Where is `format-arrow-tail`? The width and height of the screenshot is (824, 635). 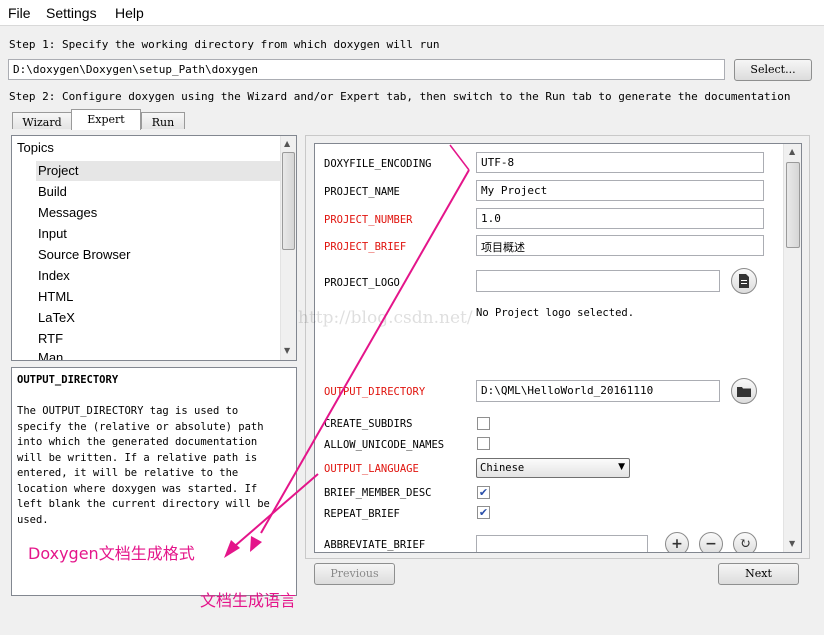 format-arrow-tail is located at coordinates (459, 157).